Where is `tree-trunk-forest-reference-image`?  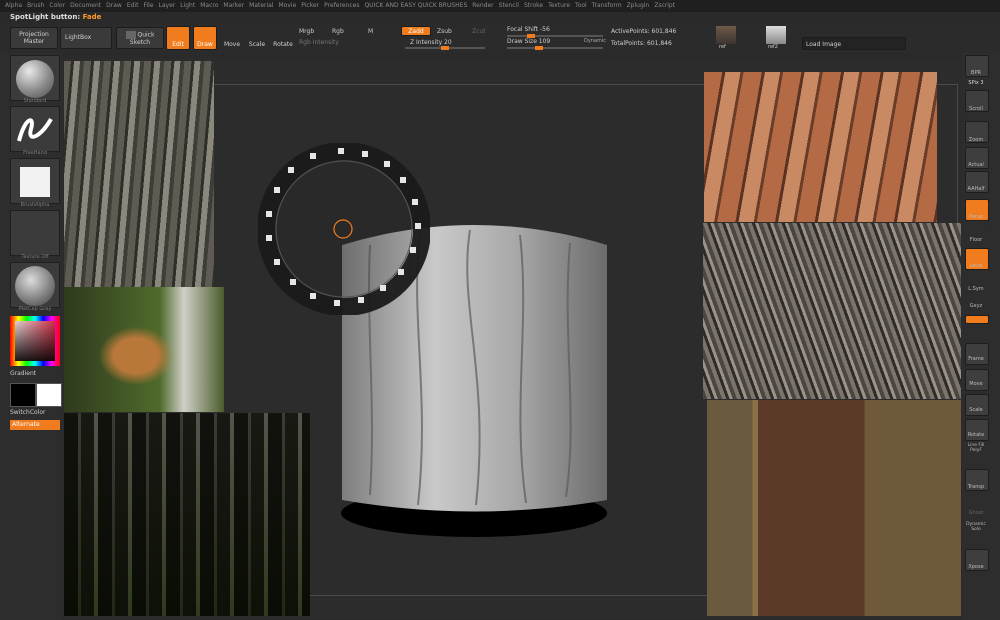
tree-trunk-forest-reference-image is located at coordinates (834, 508).